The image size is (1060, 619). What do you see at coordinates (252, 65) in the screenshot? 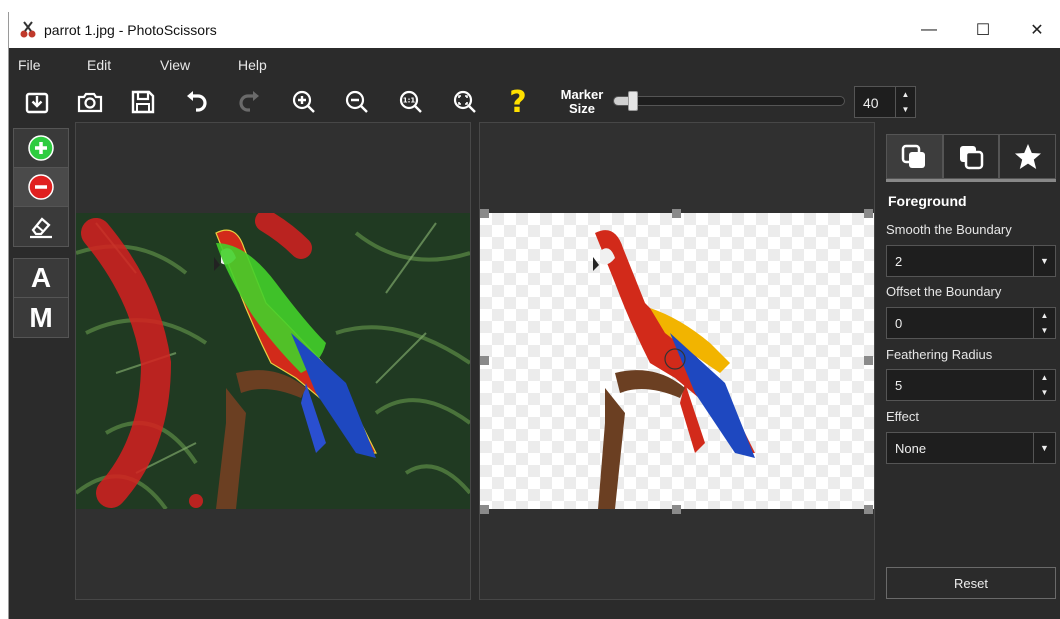
I see `menu-help: Help` at bounding box center [252, 65].